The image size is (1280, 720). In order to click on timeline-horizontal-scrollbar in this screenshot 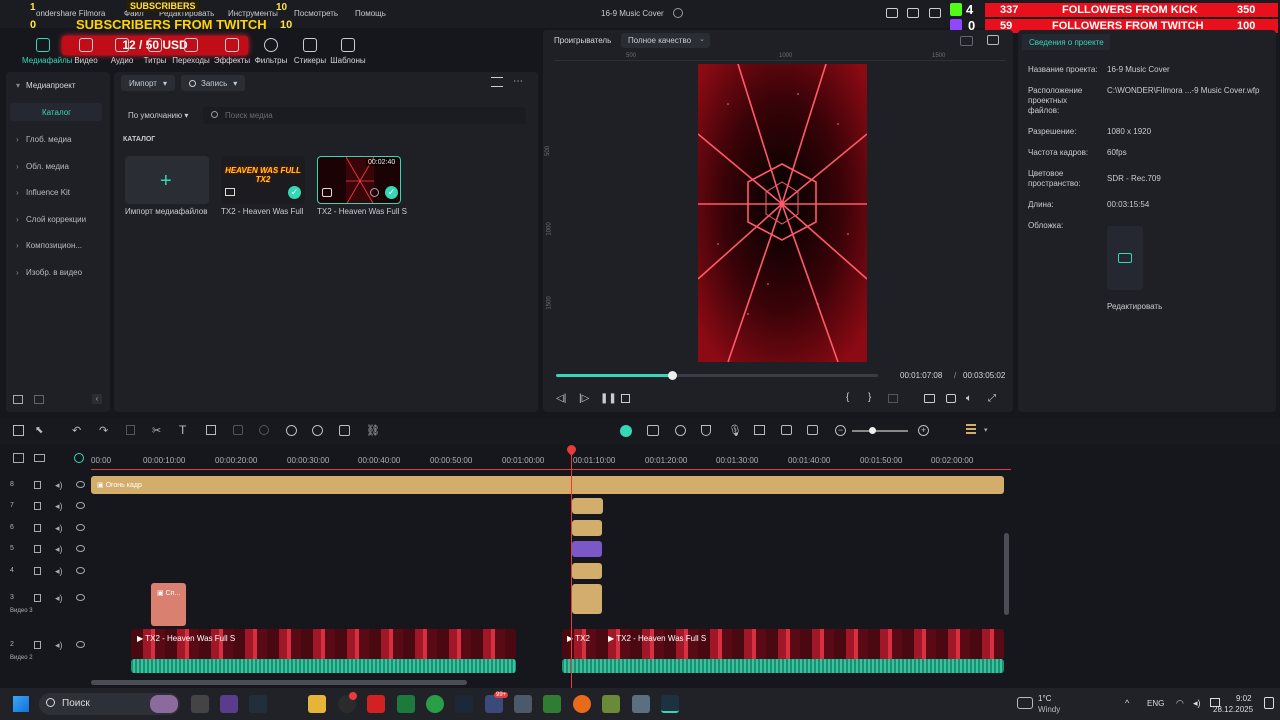, I will do `click(279, 682)`.